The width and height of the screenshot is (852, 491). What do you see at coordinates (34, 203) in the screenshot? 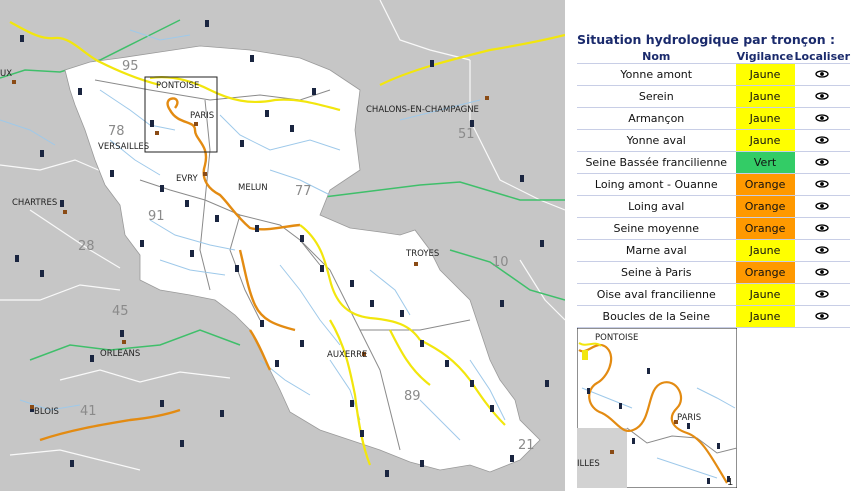
I see `city-chartres: CHARTRES` at bounding box center [34, 203].